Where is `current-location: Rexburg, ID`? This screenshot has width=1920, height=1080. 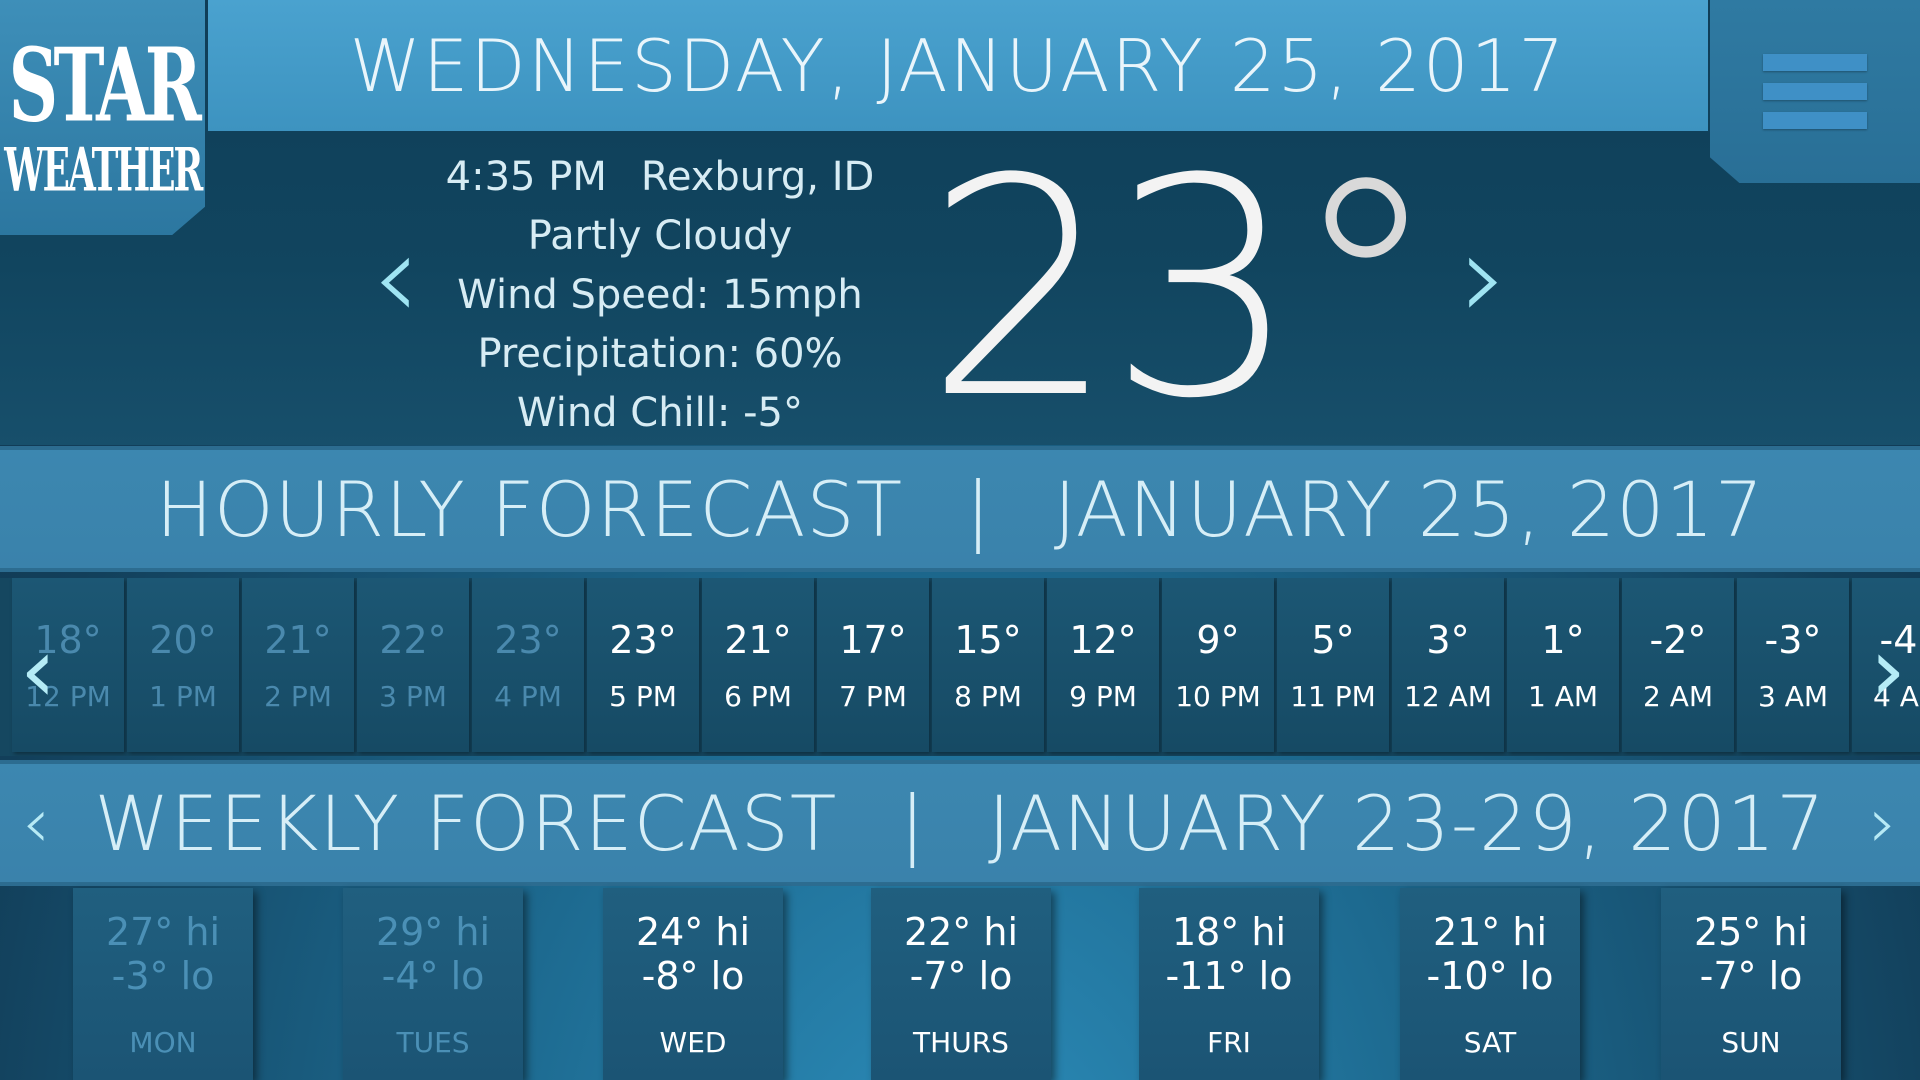 current-location: Rexburg, ID is located at coordinates (757, 177).